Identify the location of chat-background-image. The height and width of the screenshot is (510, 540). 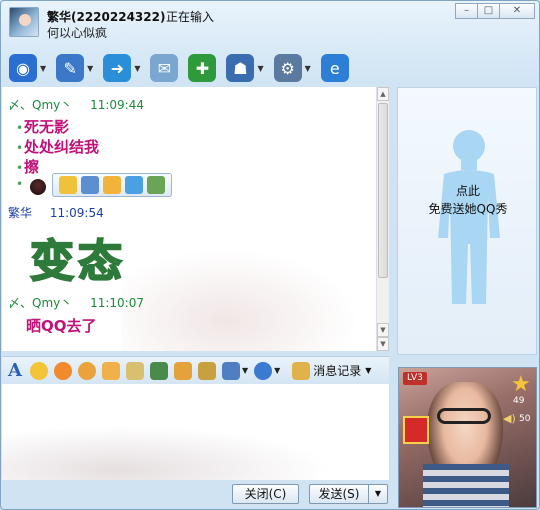
(252, 294).